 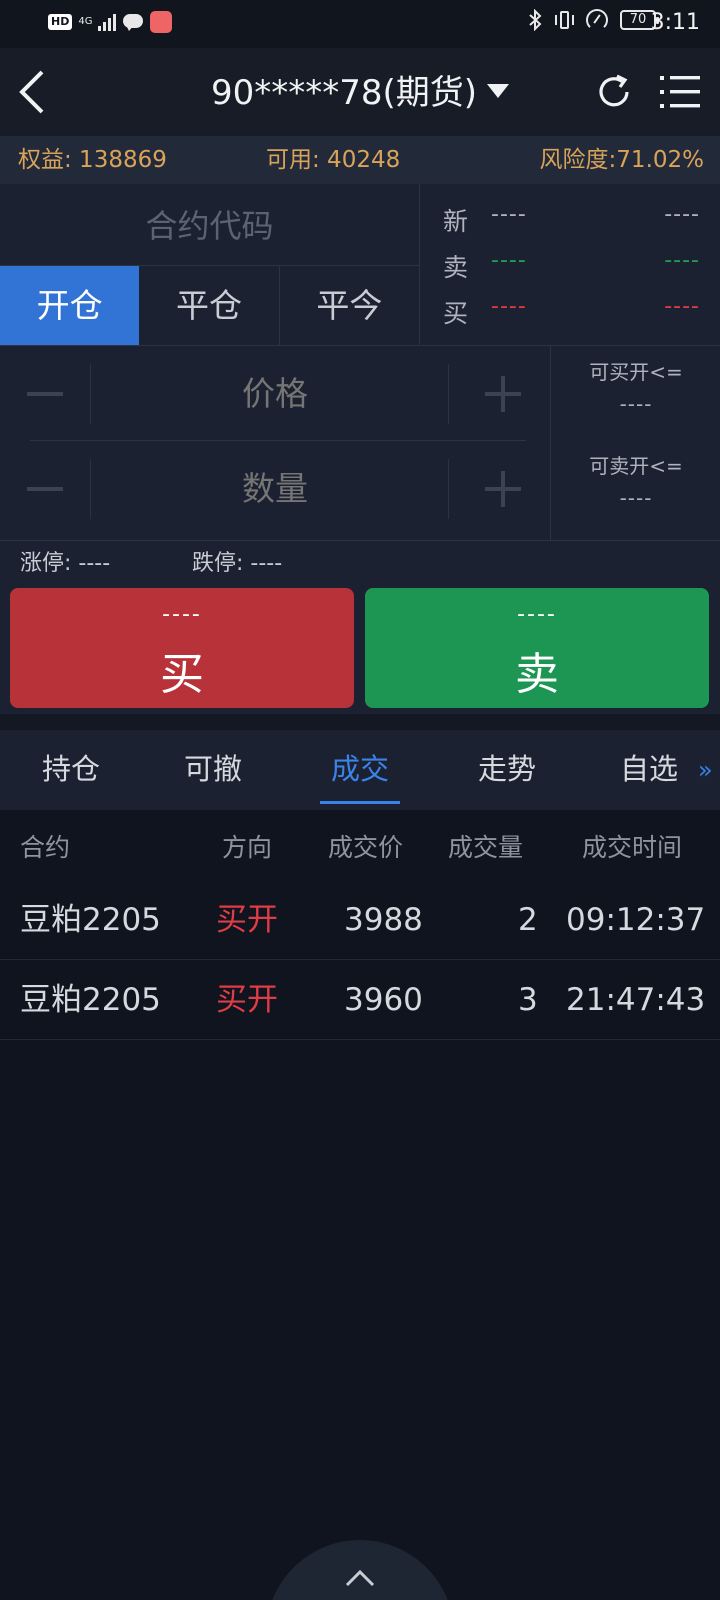 What do you see at coordinates (360, 563) in the screenshot?
I see `limit-prices: 涨停: ---- 跌停: ----` at bounding box center [360, 563].